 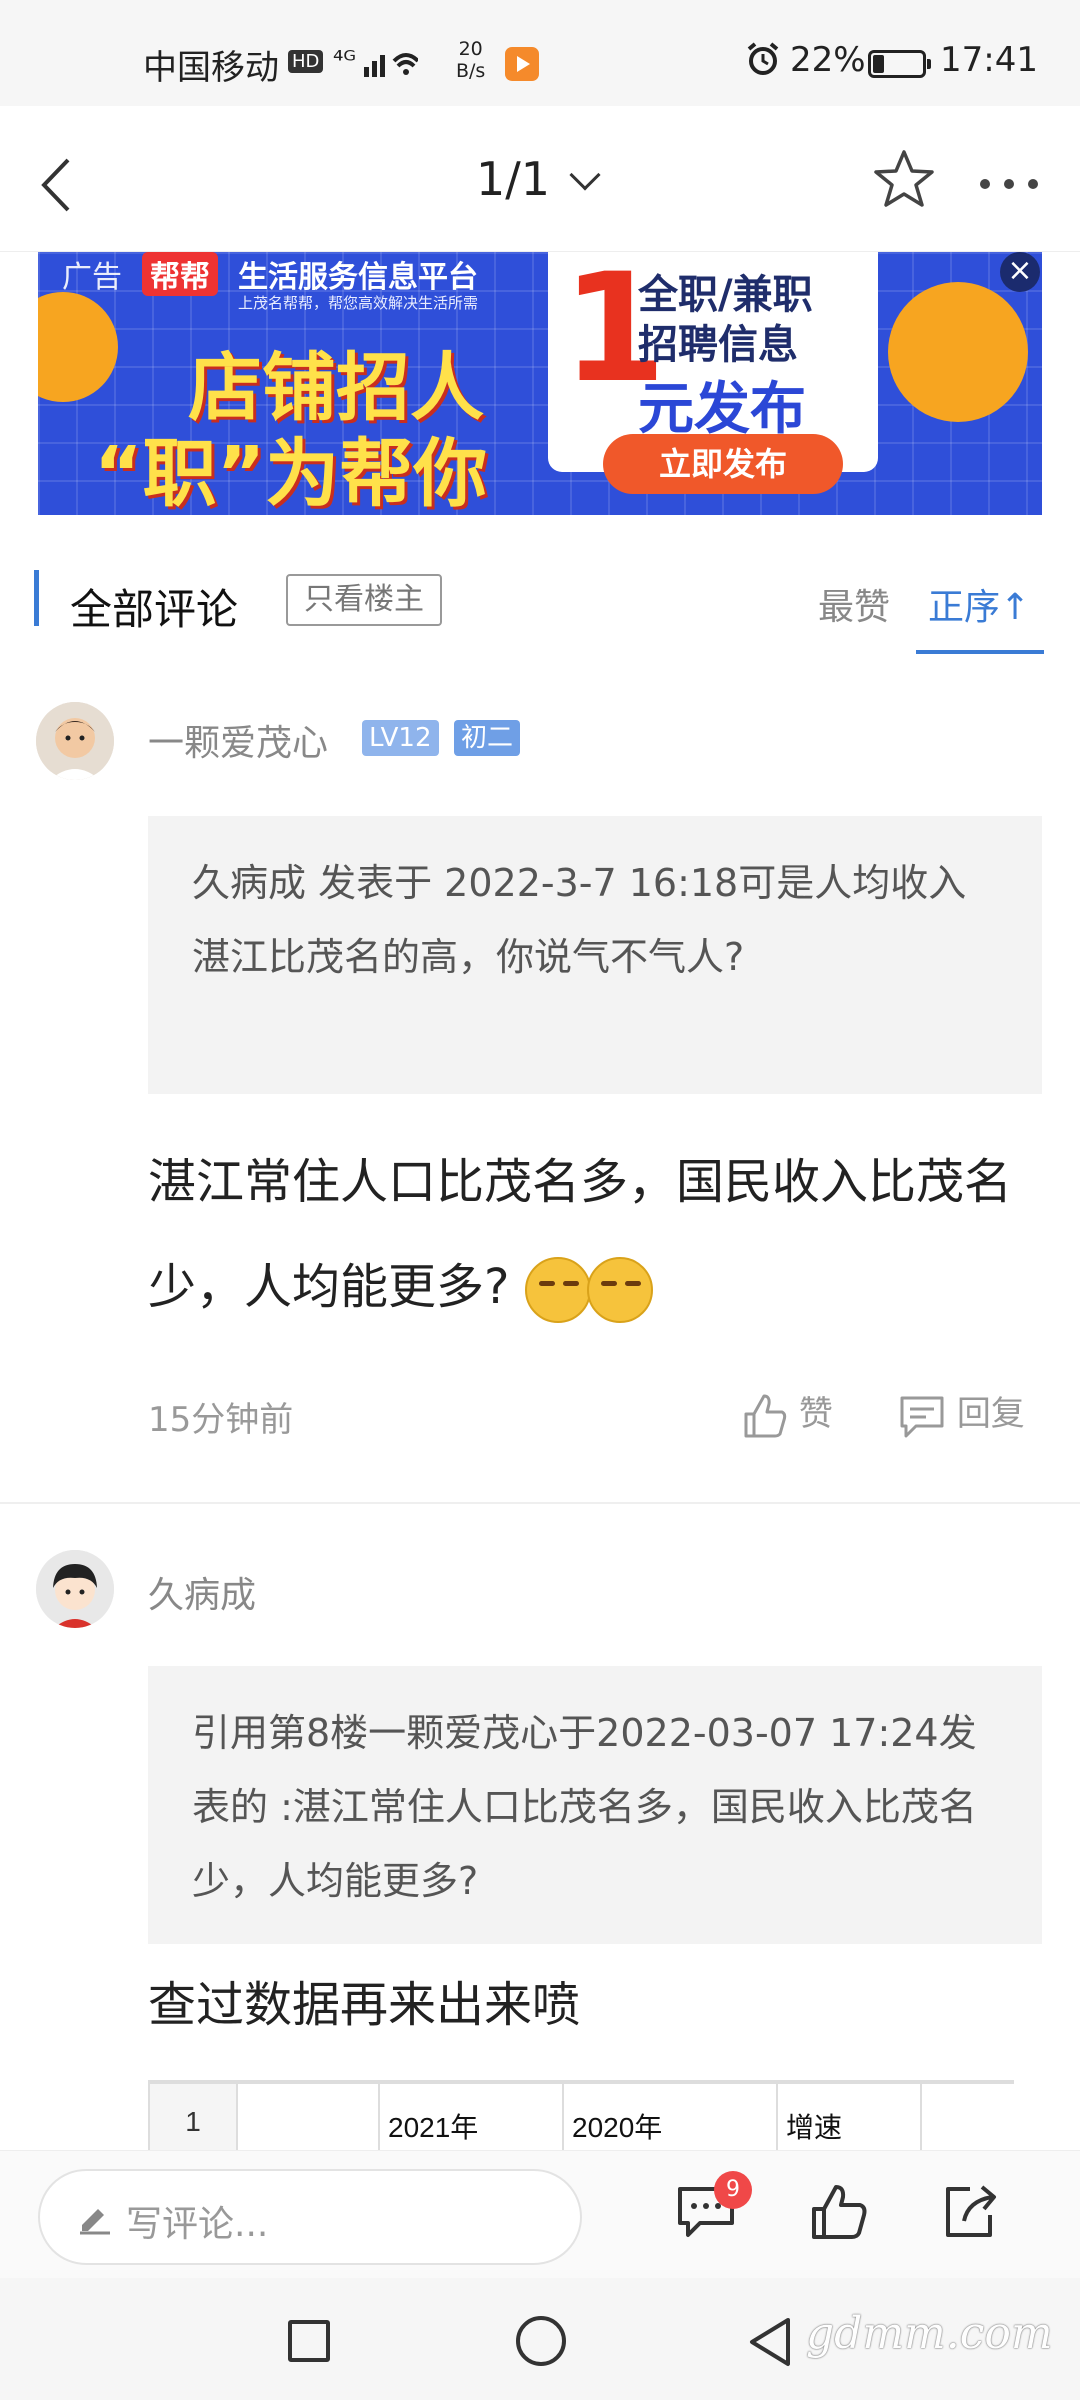 What do you see at coordinates (487, 738) in the screenshot?
I see `rank-badge: 初二` at bounding box center [487, 738].